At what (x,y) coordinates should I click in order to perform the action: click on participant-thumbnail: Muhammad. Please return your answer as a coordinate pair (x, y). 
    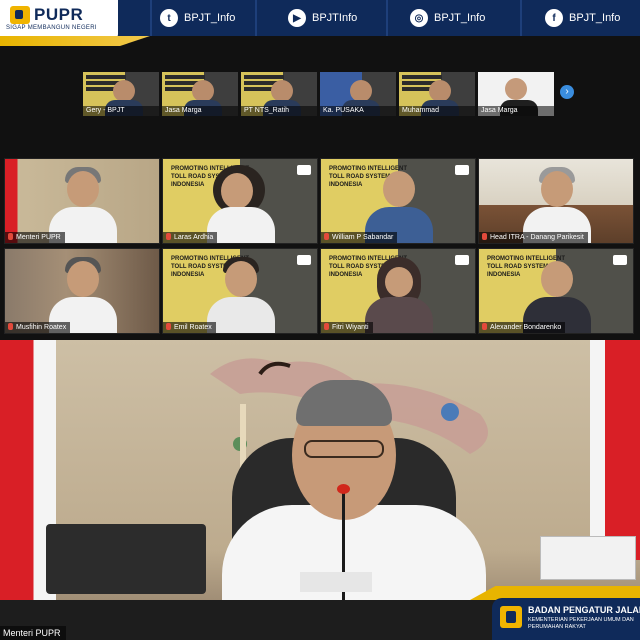
    Looking at the image, I should click on (437, 94).